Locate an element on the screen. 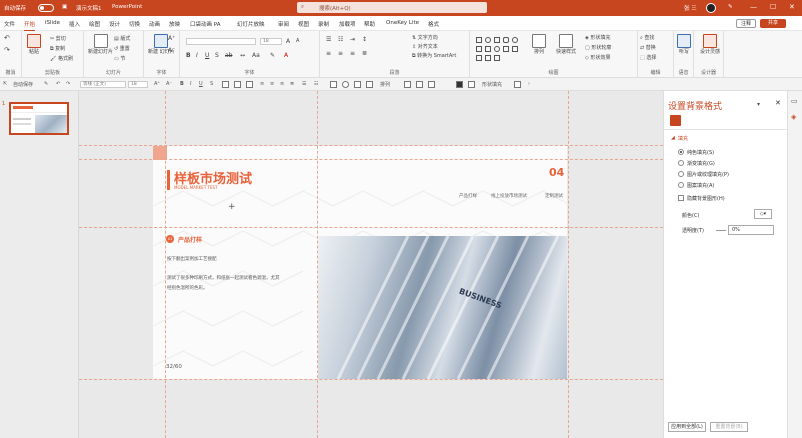 This screenshot has width=802, height=438. design-ideas-button: 设计灵感 is located at coordinates (710, 44).